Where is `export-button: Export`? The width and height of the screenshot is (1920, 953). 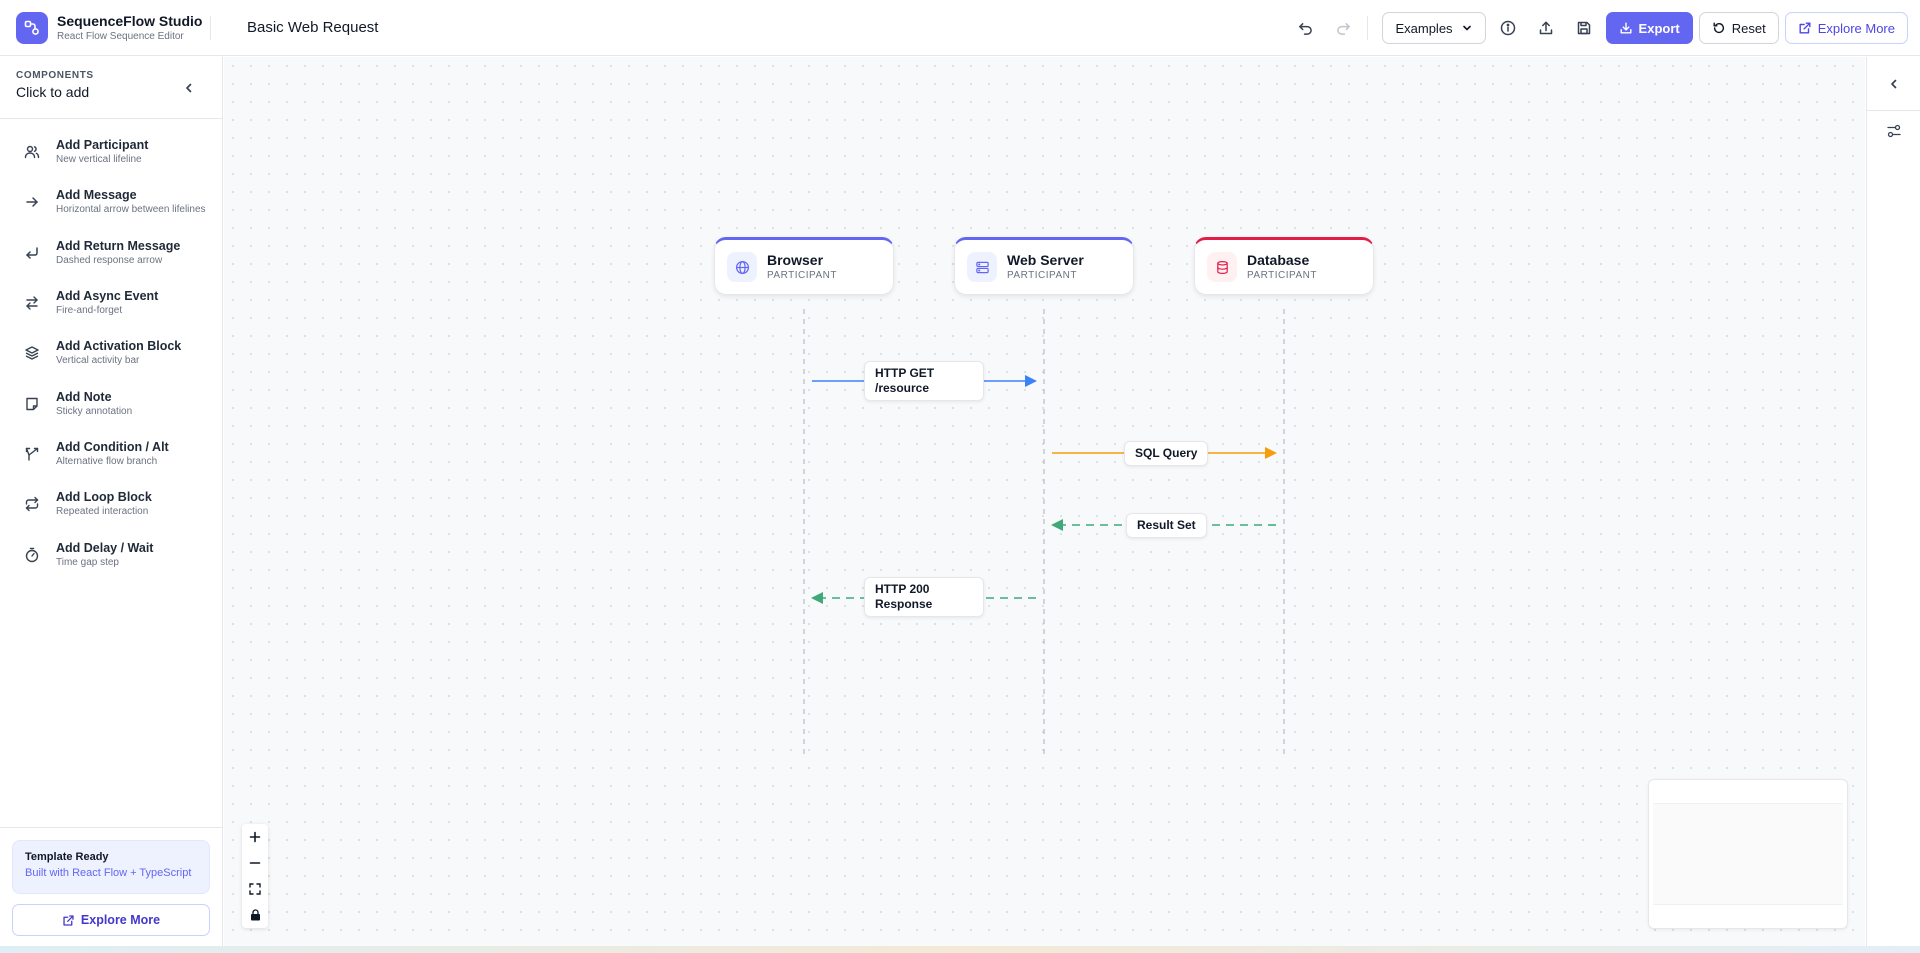 export-button: Export is located at coordinates (1649, 28).